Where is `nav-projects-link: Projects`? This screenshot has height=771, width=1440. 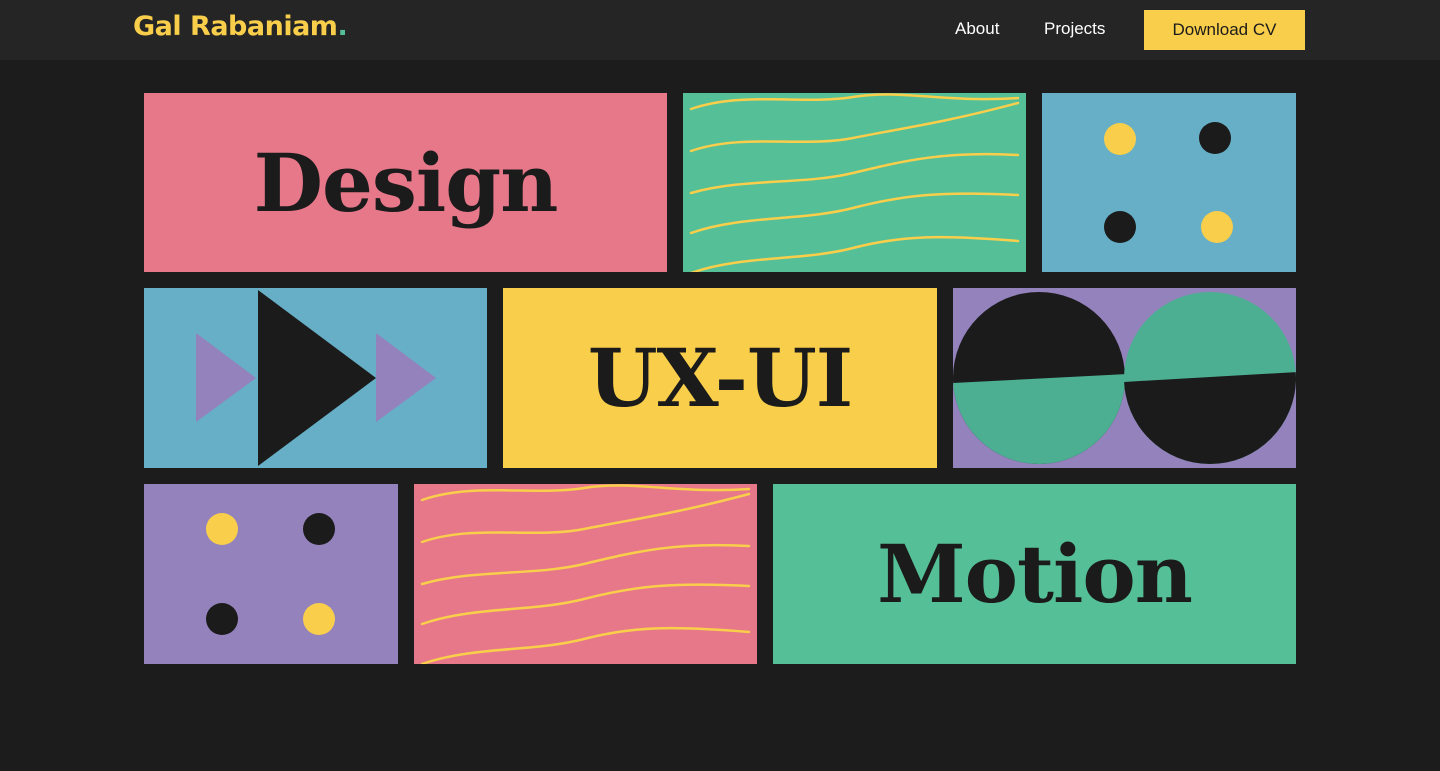
nav-projects-link: Projects is located at coordinates (1074, 29).